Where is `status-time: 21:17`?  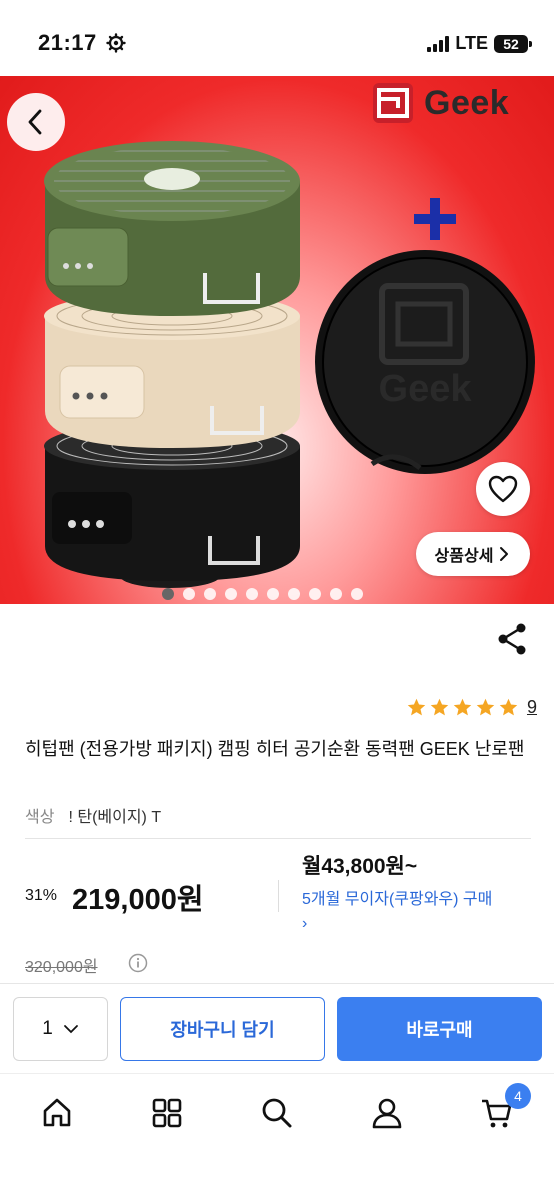 status-time: 21:17 is located at coordinates (67, 42).